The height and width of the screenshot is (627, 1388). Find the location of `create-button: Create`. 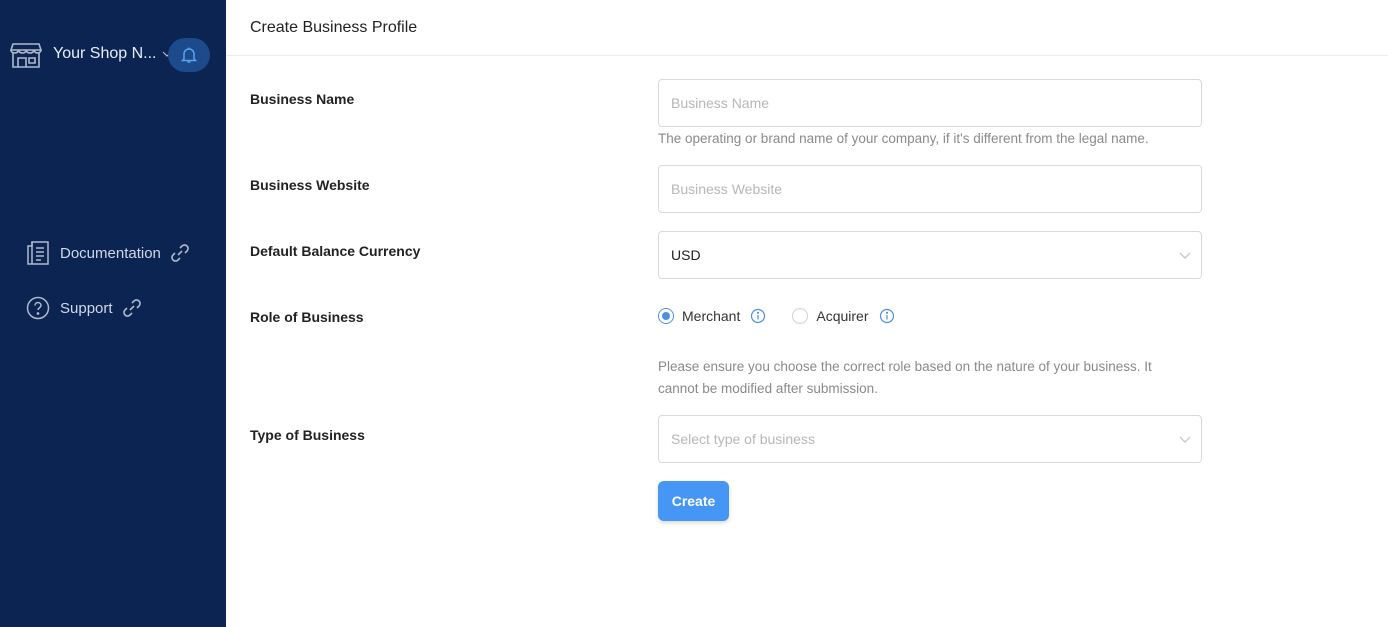

create-button: Create is located at coordinates (693, 501).